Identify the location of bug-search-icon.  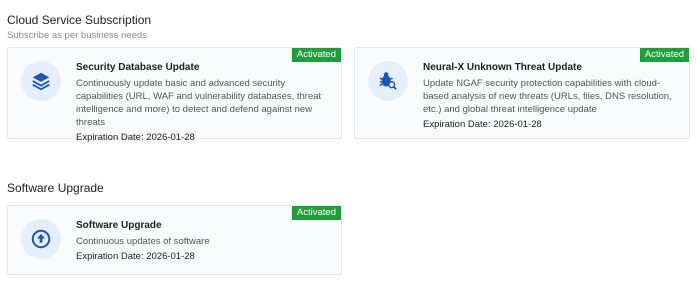
(388, 81).